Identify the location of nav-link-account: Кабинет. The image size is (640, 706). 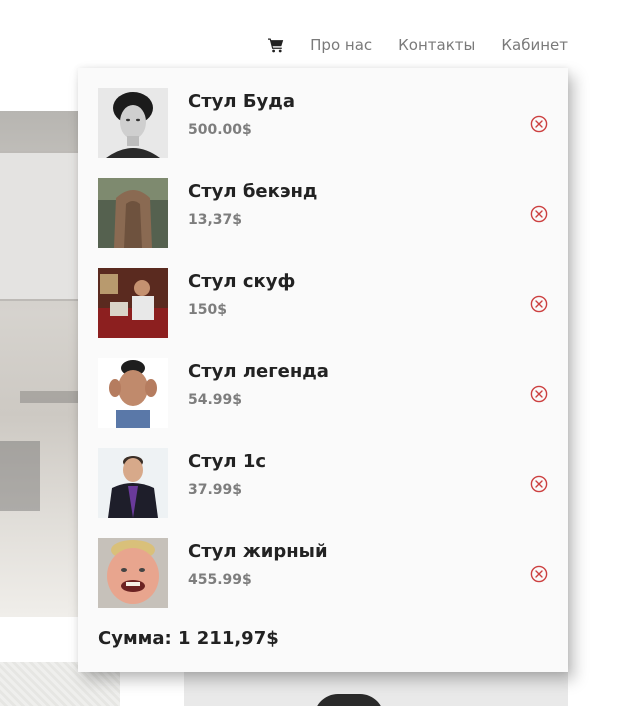
(534, 45).